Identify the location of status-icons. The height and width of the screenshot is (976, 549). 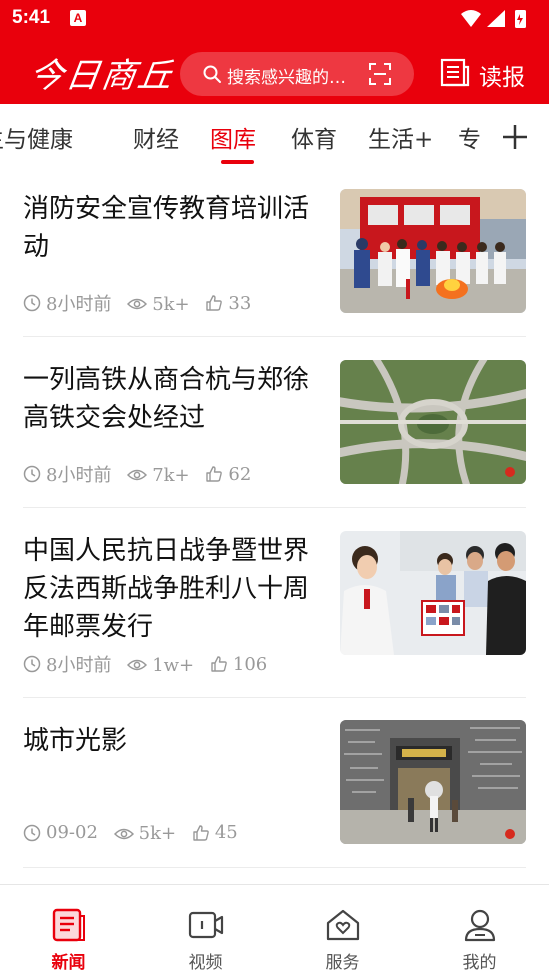
(493, 19).